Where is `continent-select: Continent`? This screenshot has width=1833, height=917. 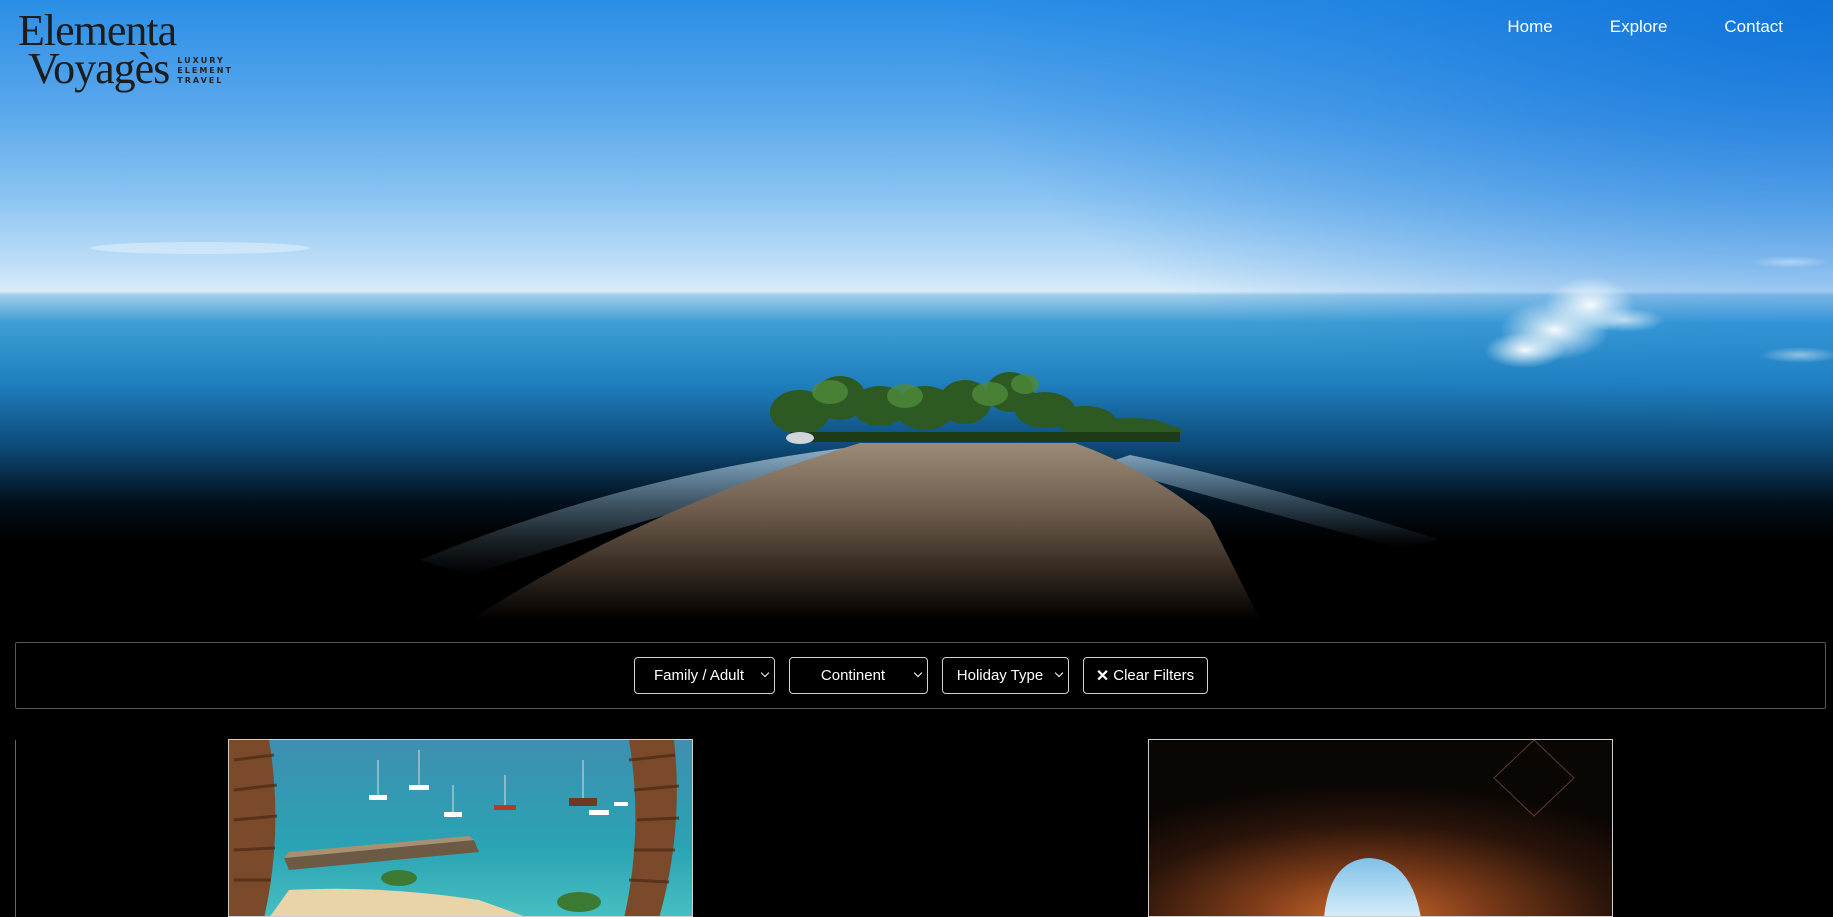
continent-select: Continent is located at coordinates (858, 675).